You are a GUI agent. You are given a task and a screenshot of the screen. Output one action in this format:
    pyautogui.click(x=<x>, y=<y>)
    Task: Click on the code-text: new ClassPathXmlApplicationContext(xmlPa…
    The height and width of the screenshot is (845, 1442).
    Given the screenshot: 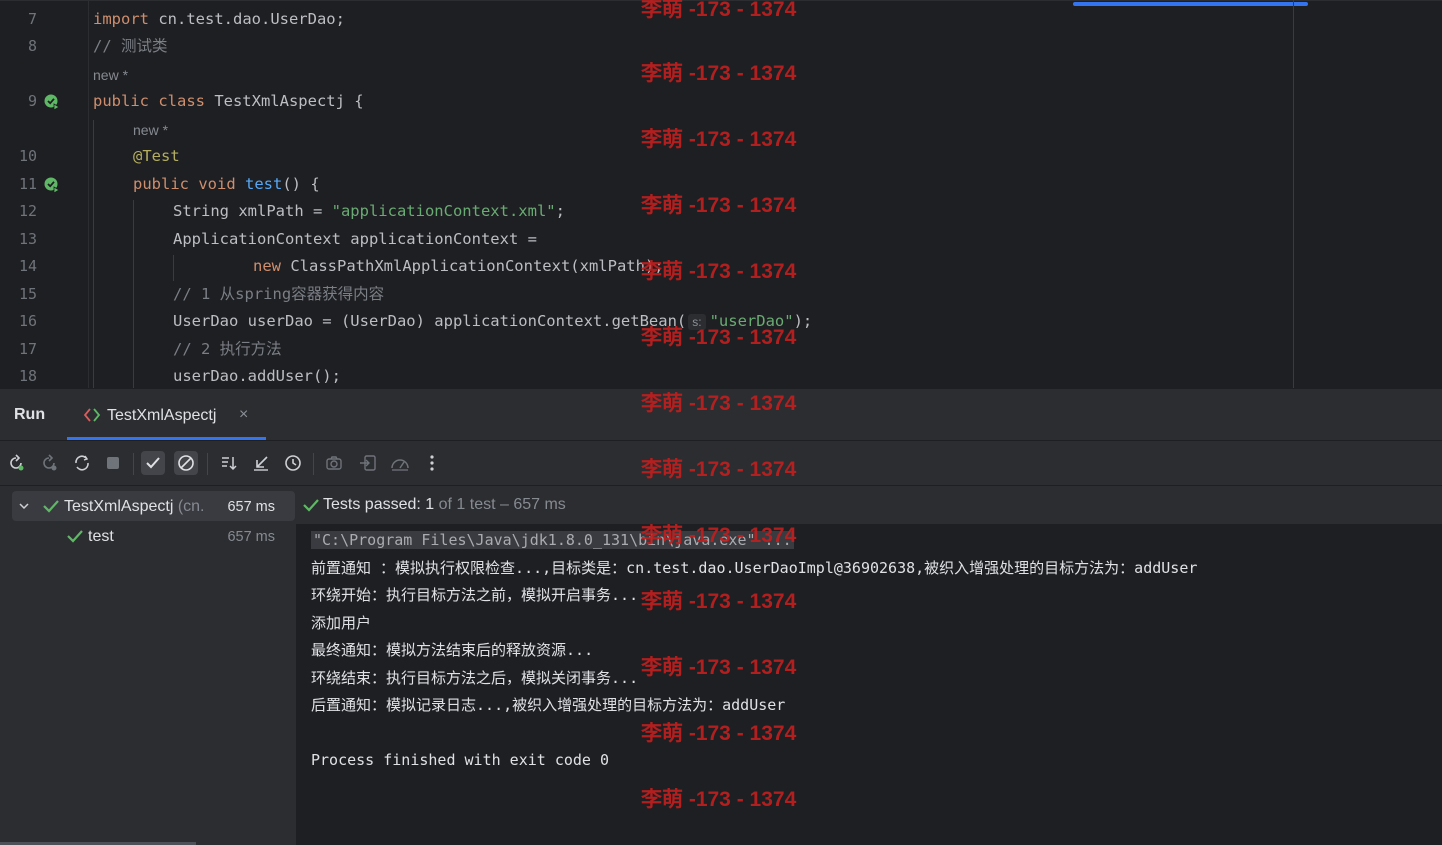 What is the action you would take?
    pyautogui.click(x=458, y=266)
    